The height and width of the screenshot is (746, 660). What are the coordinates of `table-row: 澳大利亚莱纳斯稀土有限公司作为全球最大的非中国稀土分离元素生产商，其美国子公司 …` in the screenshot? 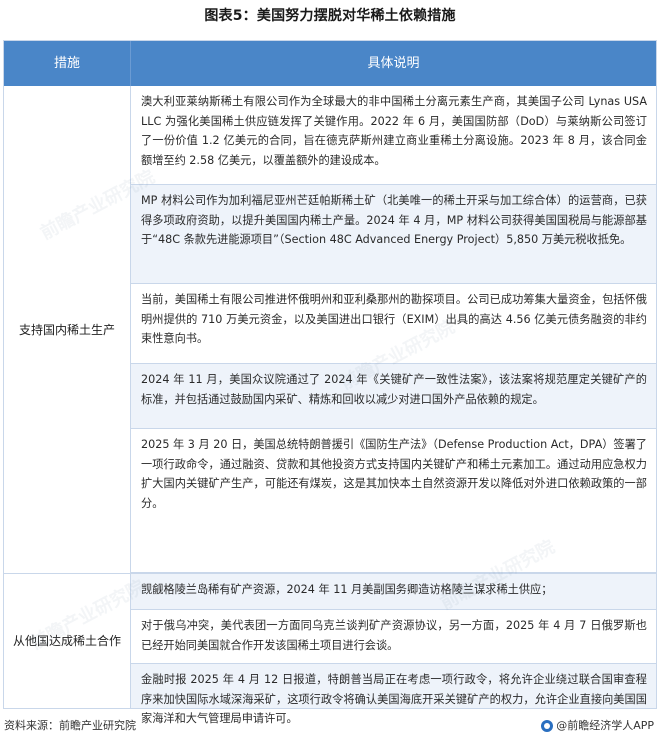 It's located at (393, 135).